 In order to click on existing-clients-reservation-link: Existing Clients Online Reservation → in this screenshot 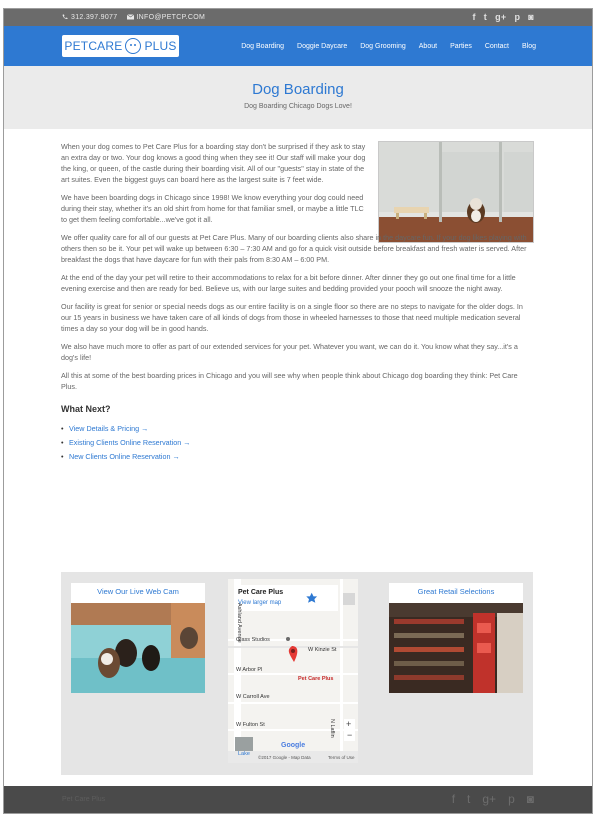, I will do `click(129, 442)`.